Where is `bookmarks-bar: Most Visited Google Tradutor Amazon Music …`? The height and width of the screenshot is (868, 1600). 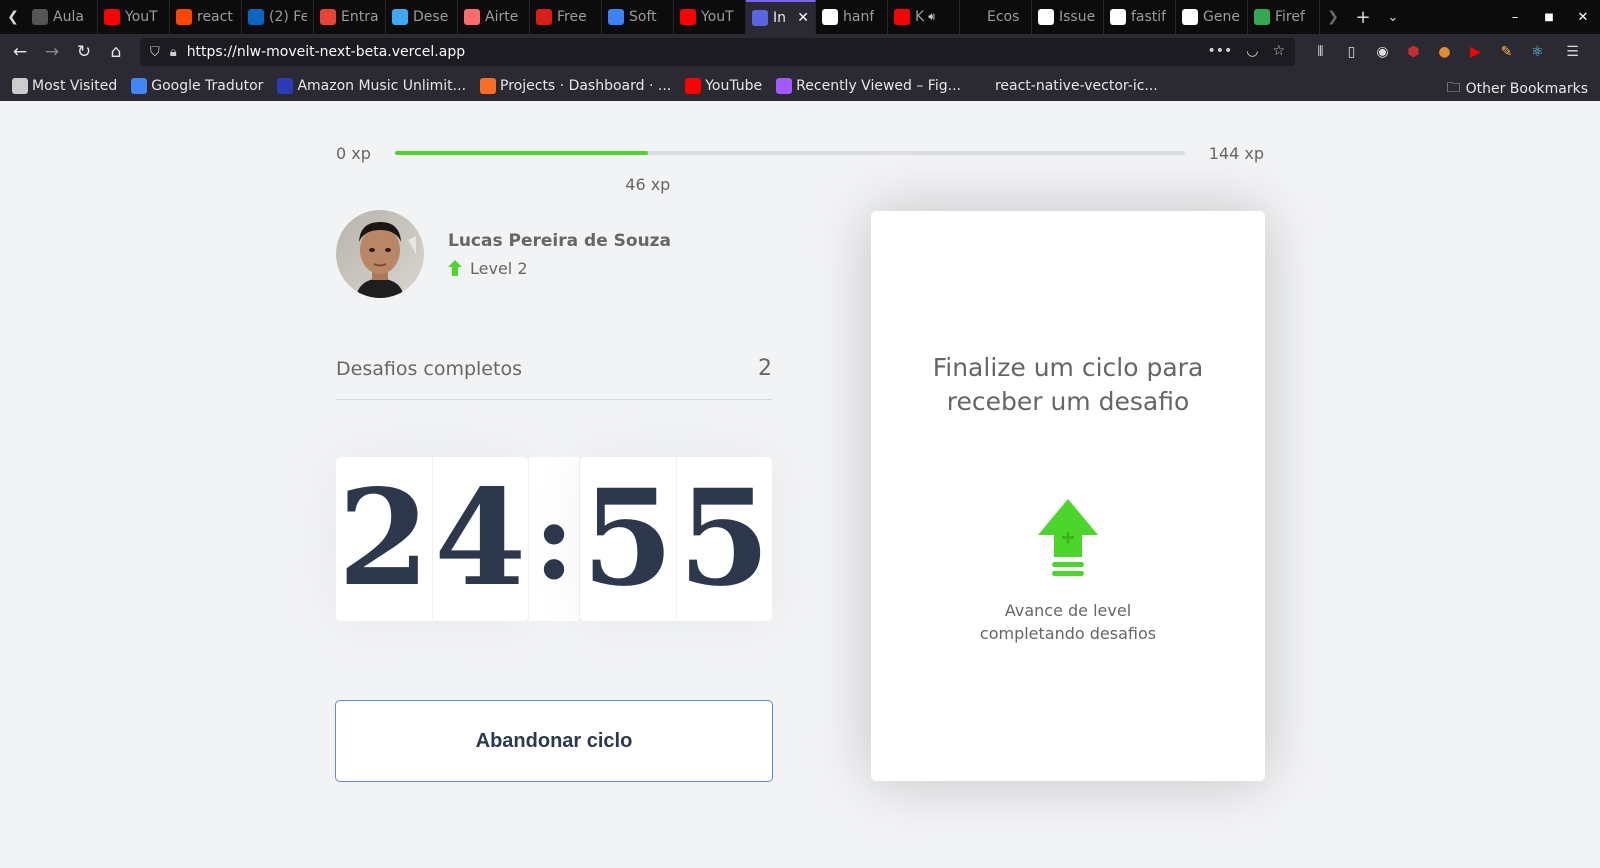 bookmarks-bar: Most Visited Google Tradutor Amazon Music … is located at coordinates (800, 85).